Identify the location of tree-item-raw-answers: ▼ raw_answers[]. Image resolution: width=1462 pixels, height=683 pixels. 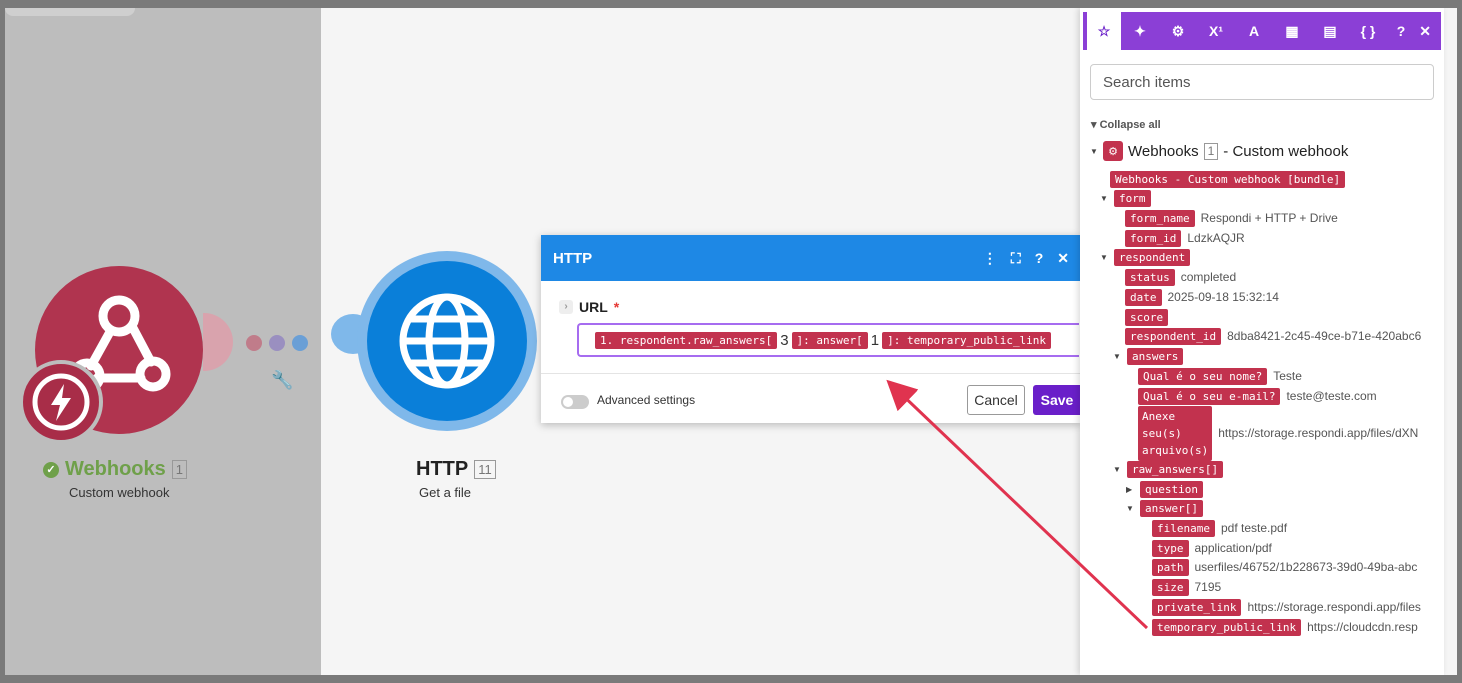
(1168, 469).